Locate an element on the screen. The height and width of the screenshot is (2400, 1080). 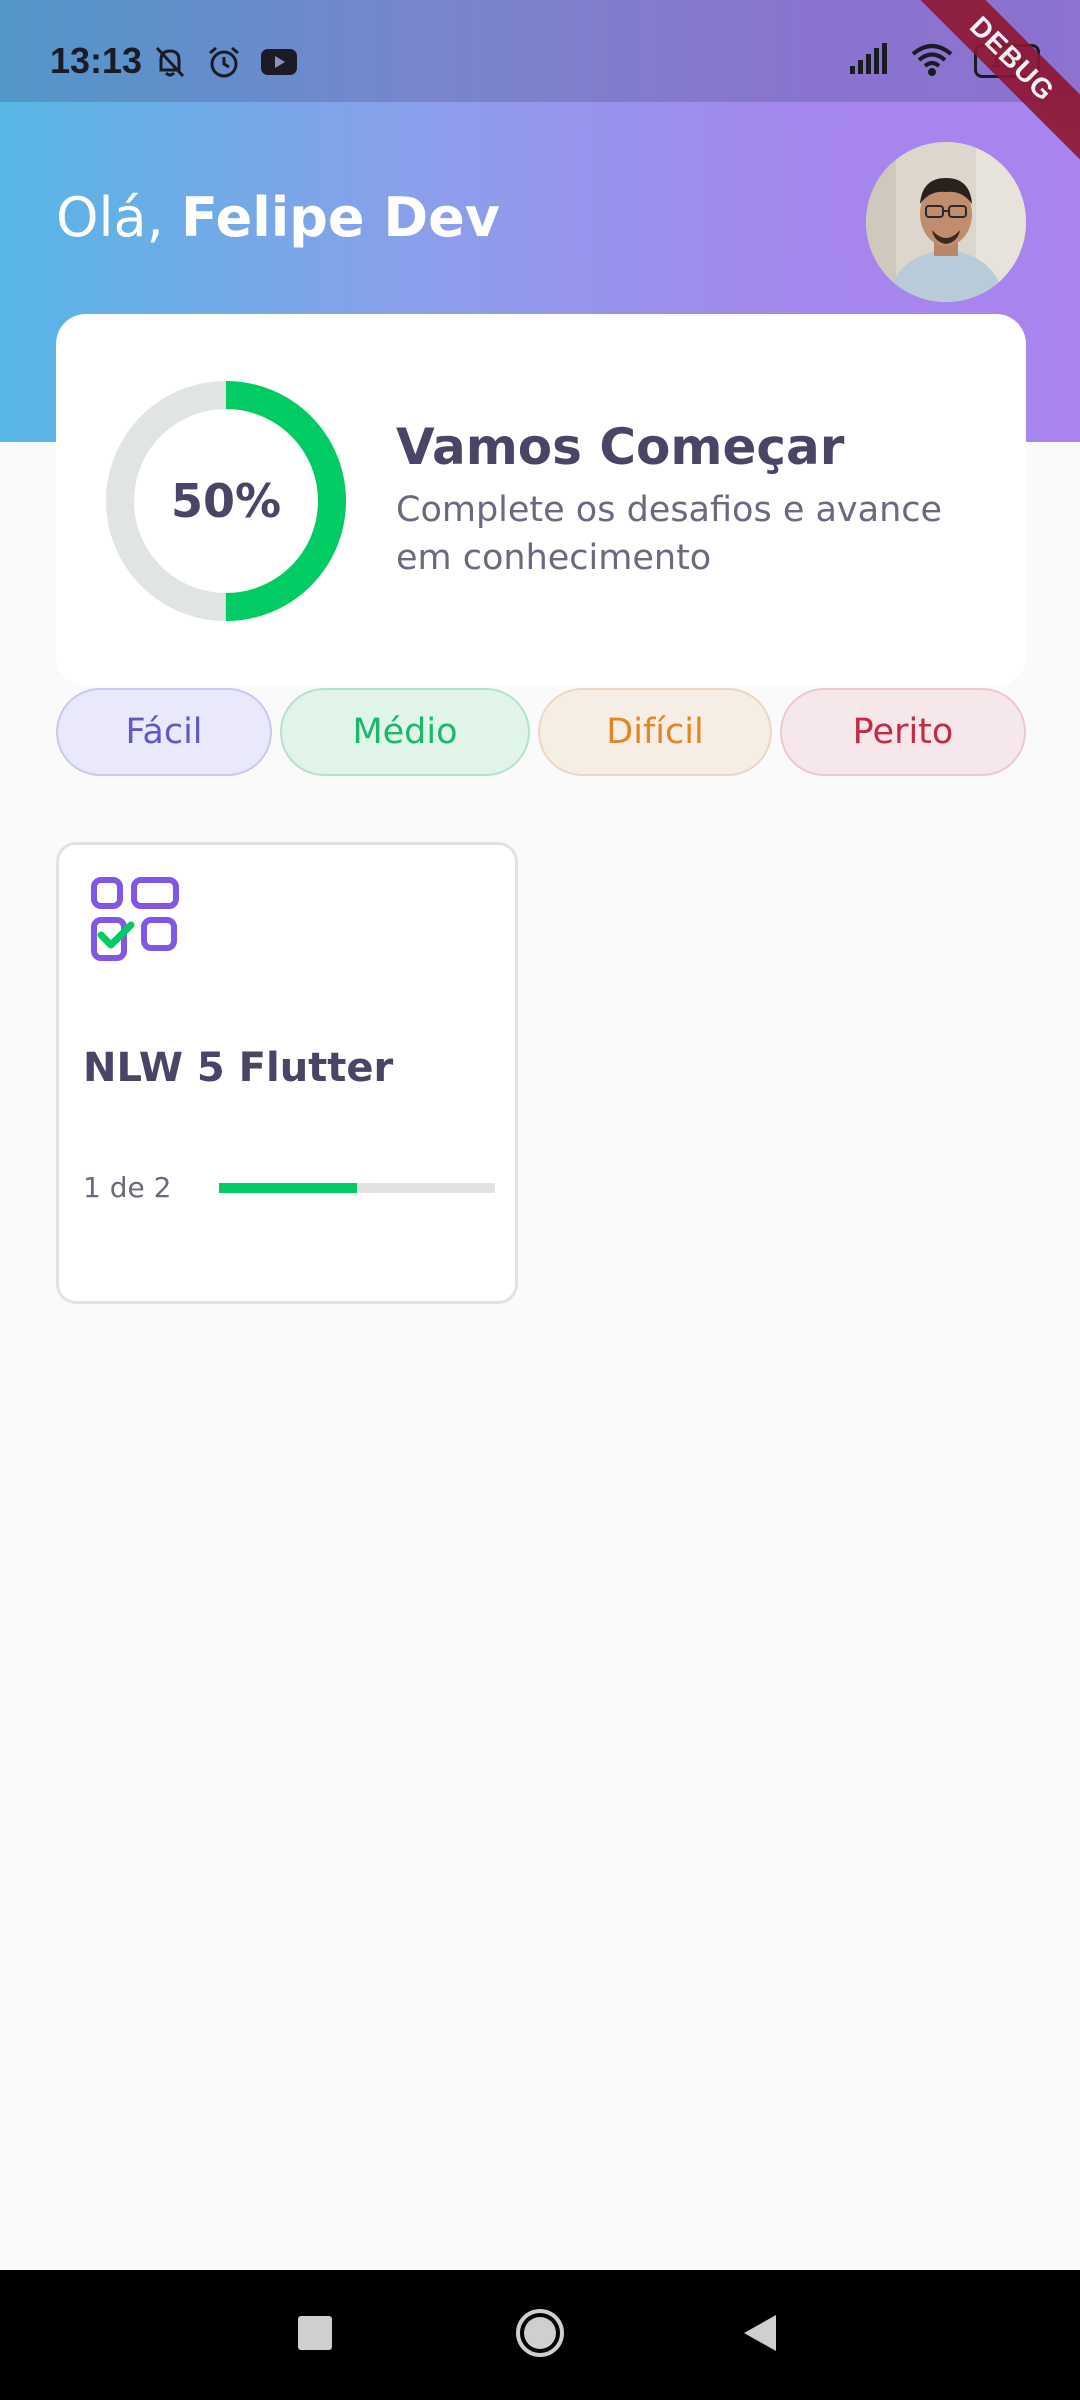
quiz-card: NLW 5 Flutter 1 de 2 is located at coordinates (287, 1073).